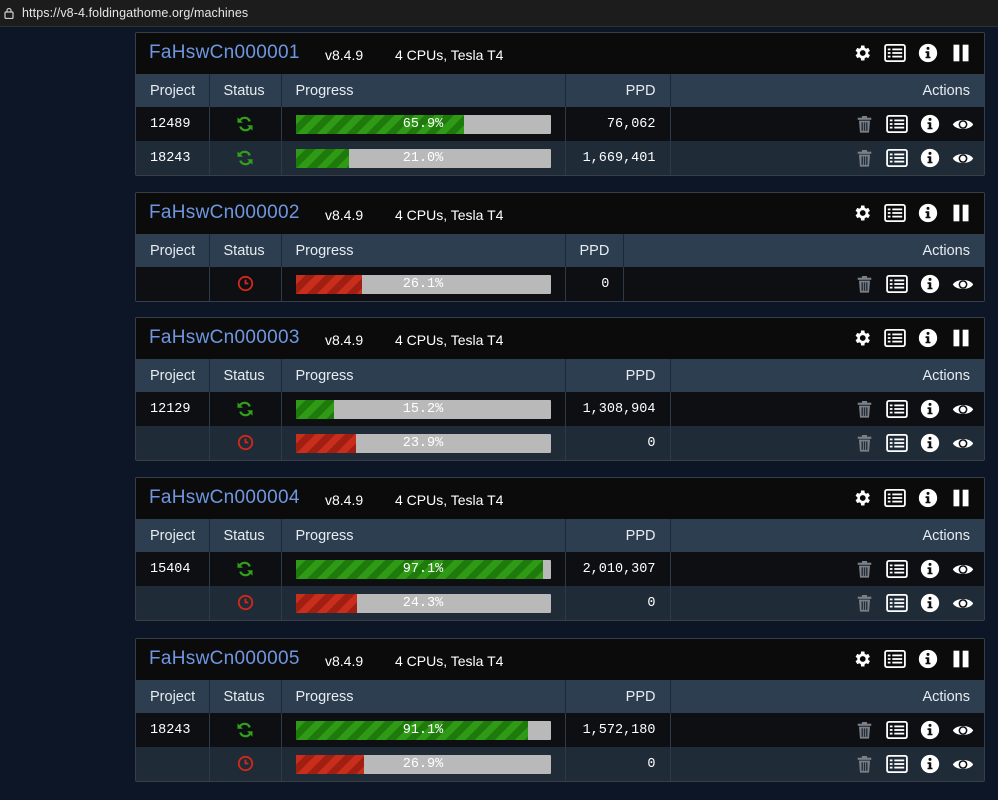 The height and width of the screenshot is (800, 998). I want to click on table-row: 24.3% 0, so click(560, 603).